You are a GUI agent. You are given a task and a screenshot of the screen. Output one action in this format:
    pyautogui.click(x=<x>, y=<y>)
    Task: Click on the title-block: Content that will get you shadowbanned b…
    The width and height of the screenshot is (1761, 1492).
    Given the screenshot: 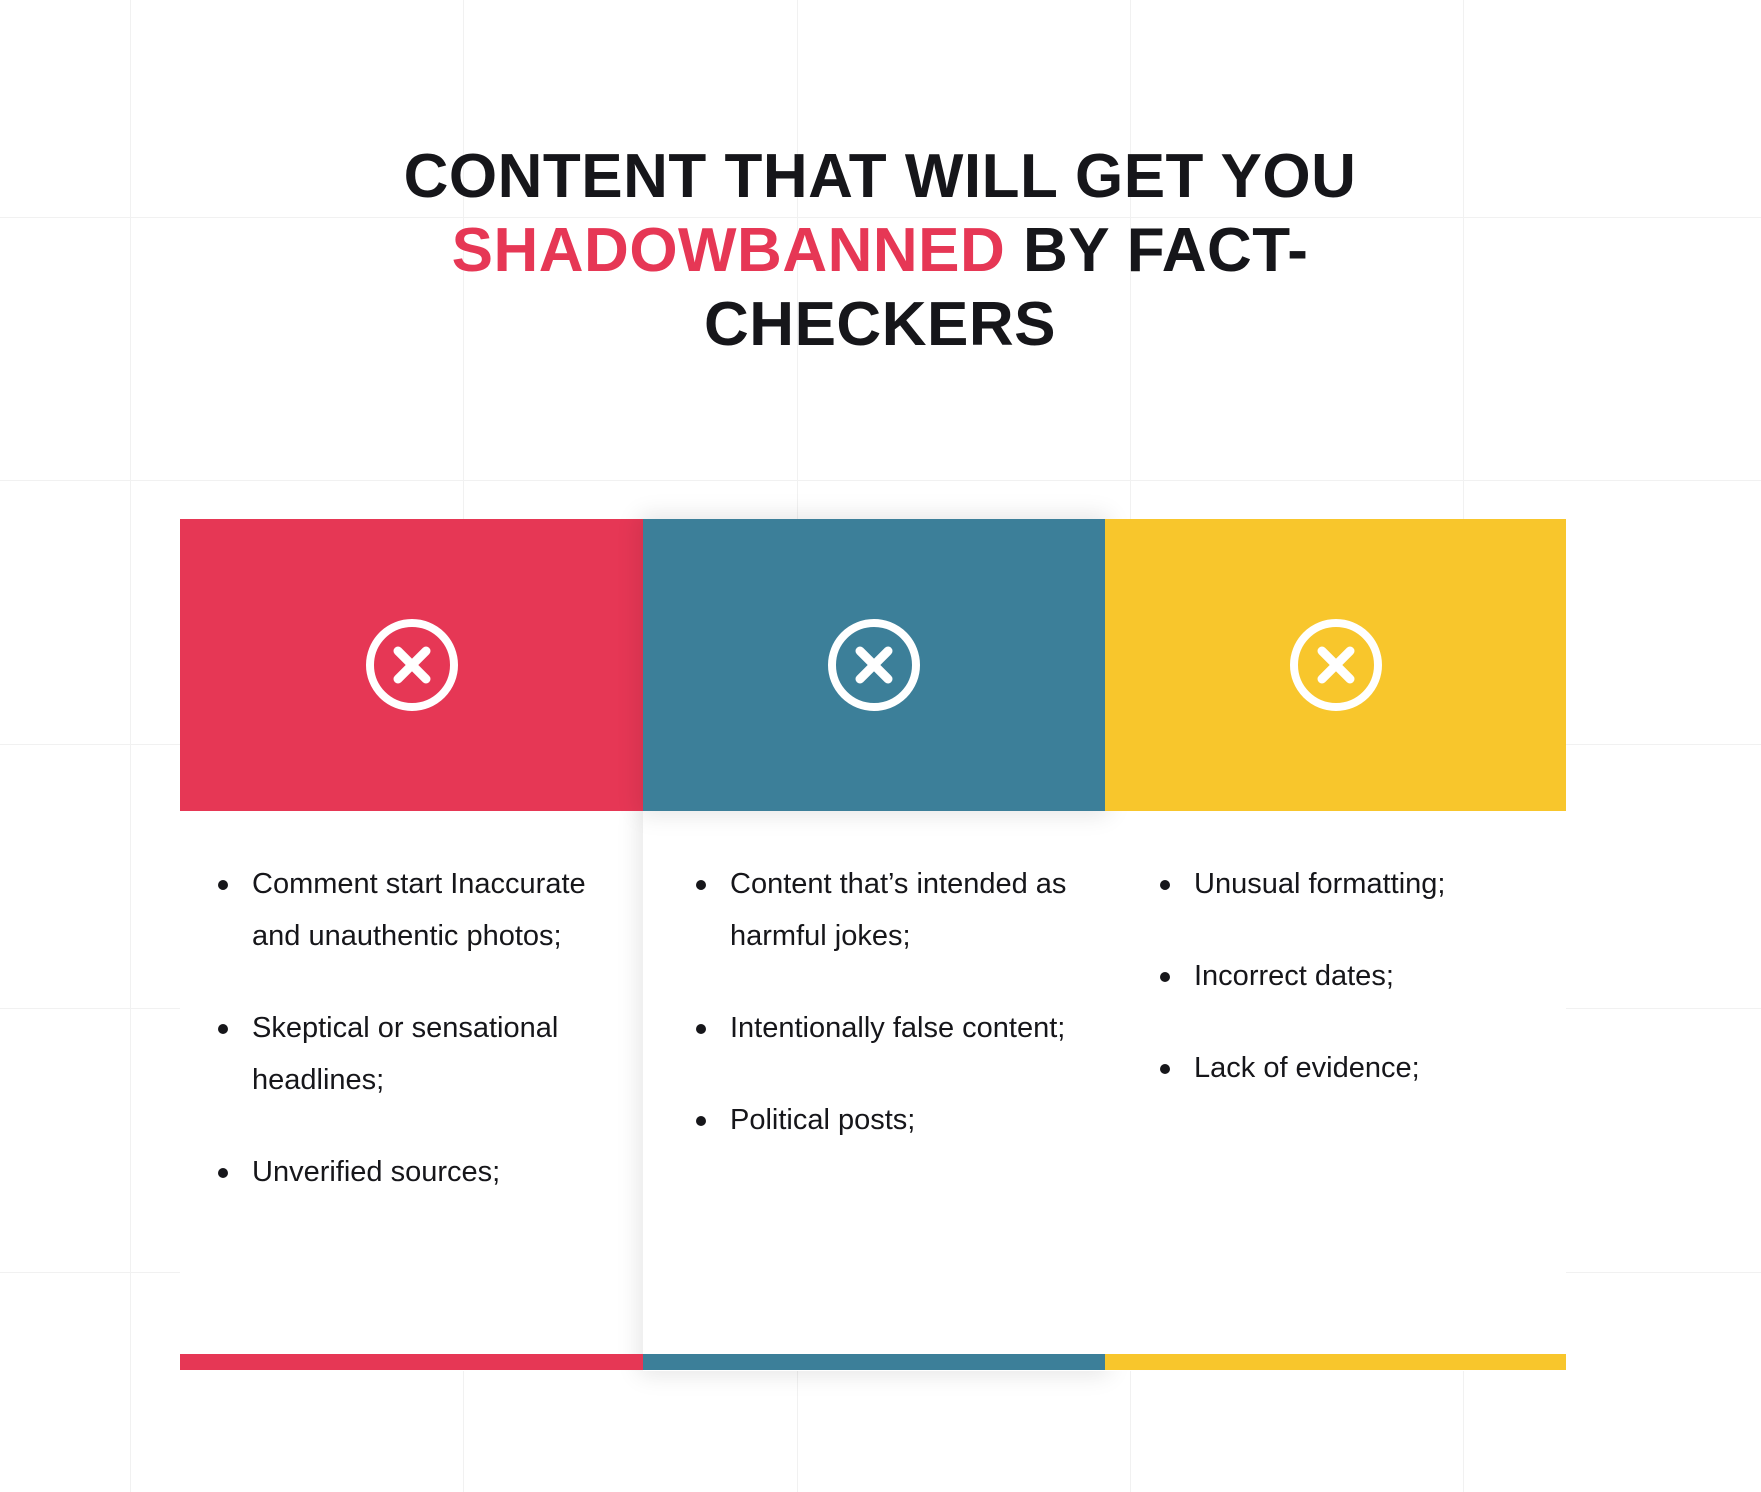 What is the action you would take?
    pyautogui.click(x=880, y=251)
    